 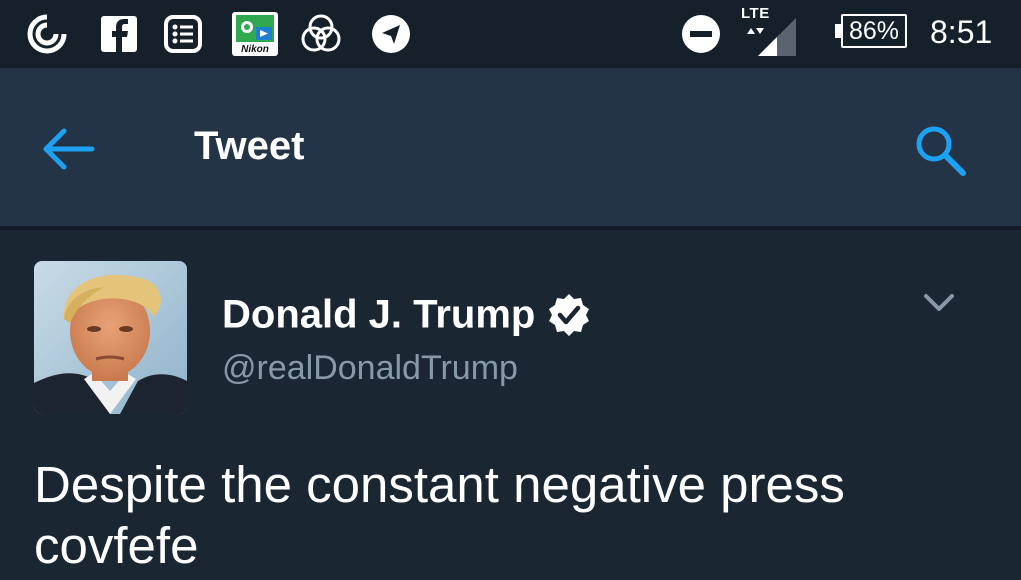 I want to click on pocketcasts-icon, so click(x=47, y=34).